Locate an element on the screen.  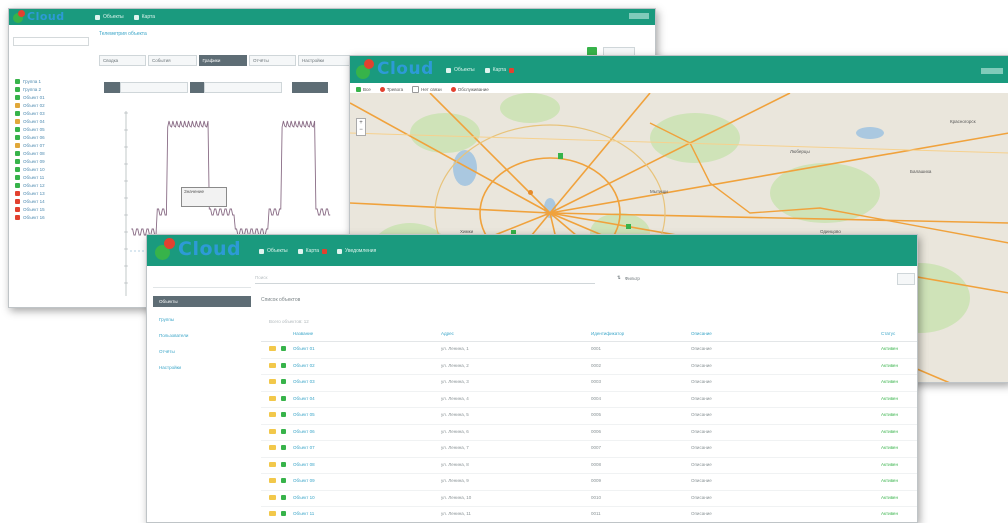
legend-all: Все is located at coordinates (363, 89).